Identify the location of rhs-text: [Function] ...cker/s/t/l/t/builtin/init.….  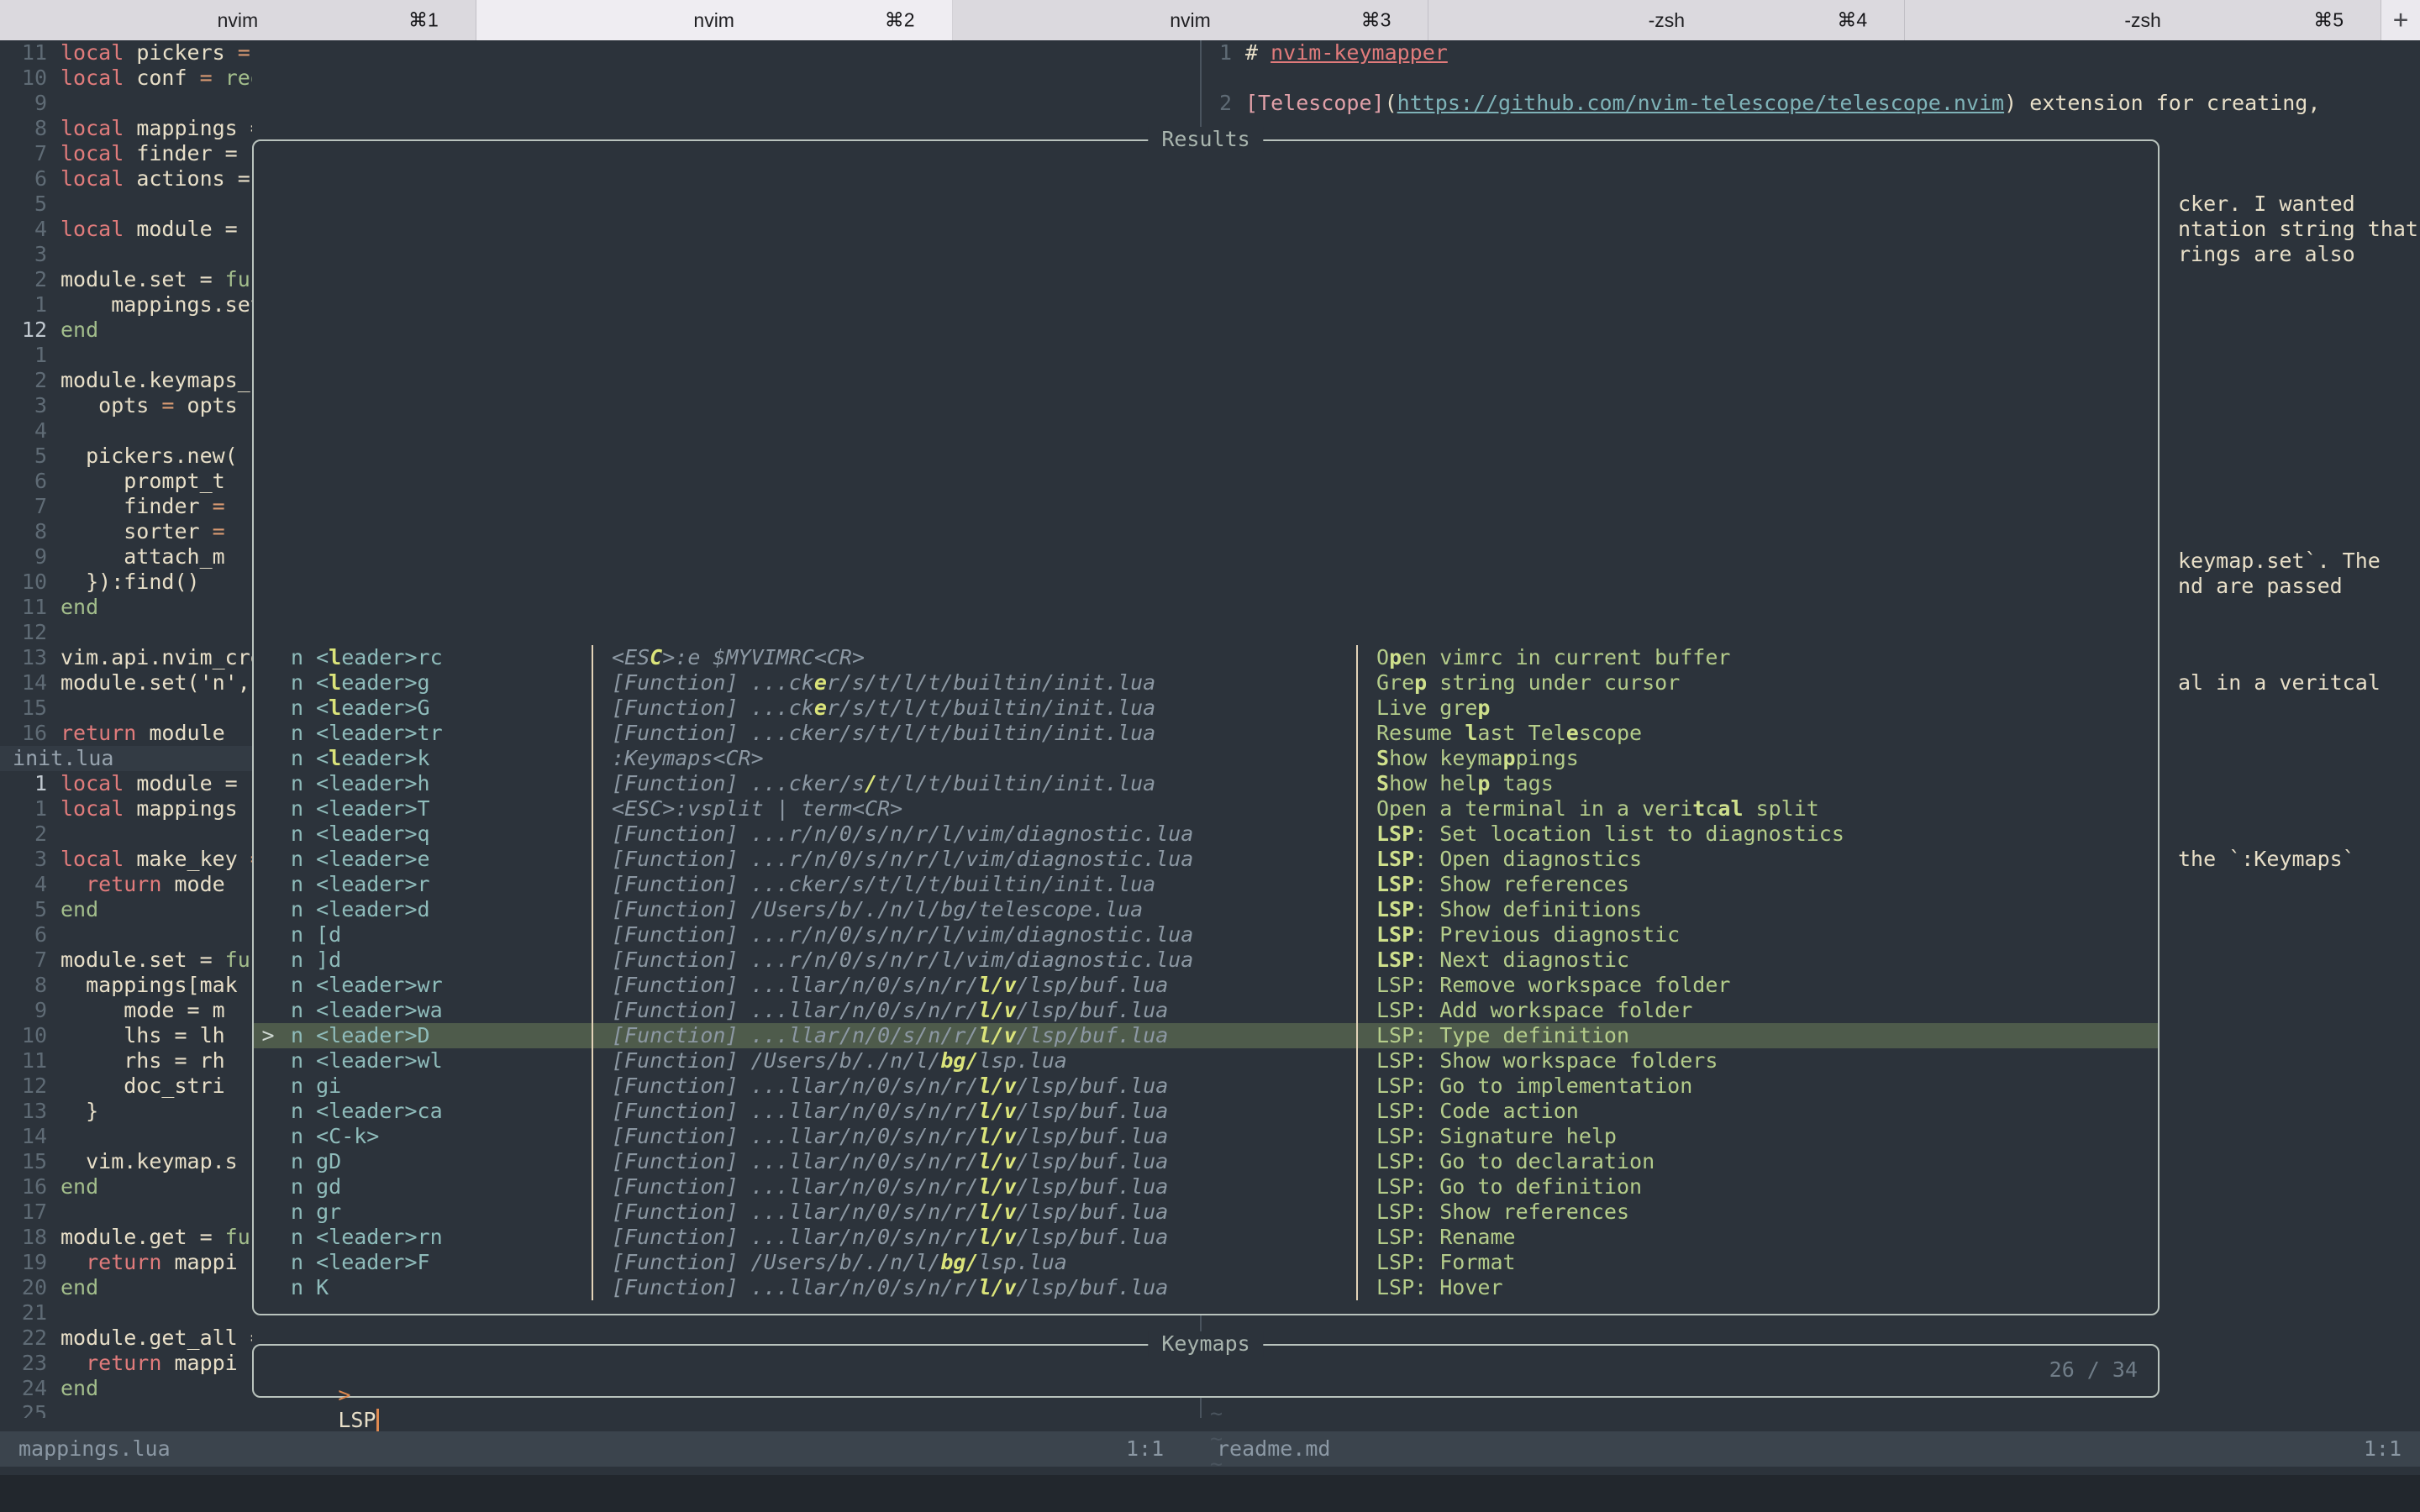
(884, 884).